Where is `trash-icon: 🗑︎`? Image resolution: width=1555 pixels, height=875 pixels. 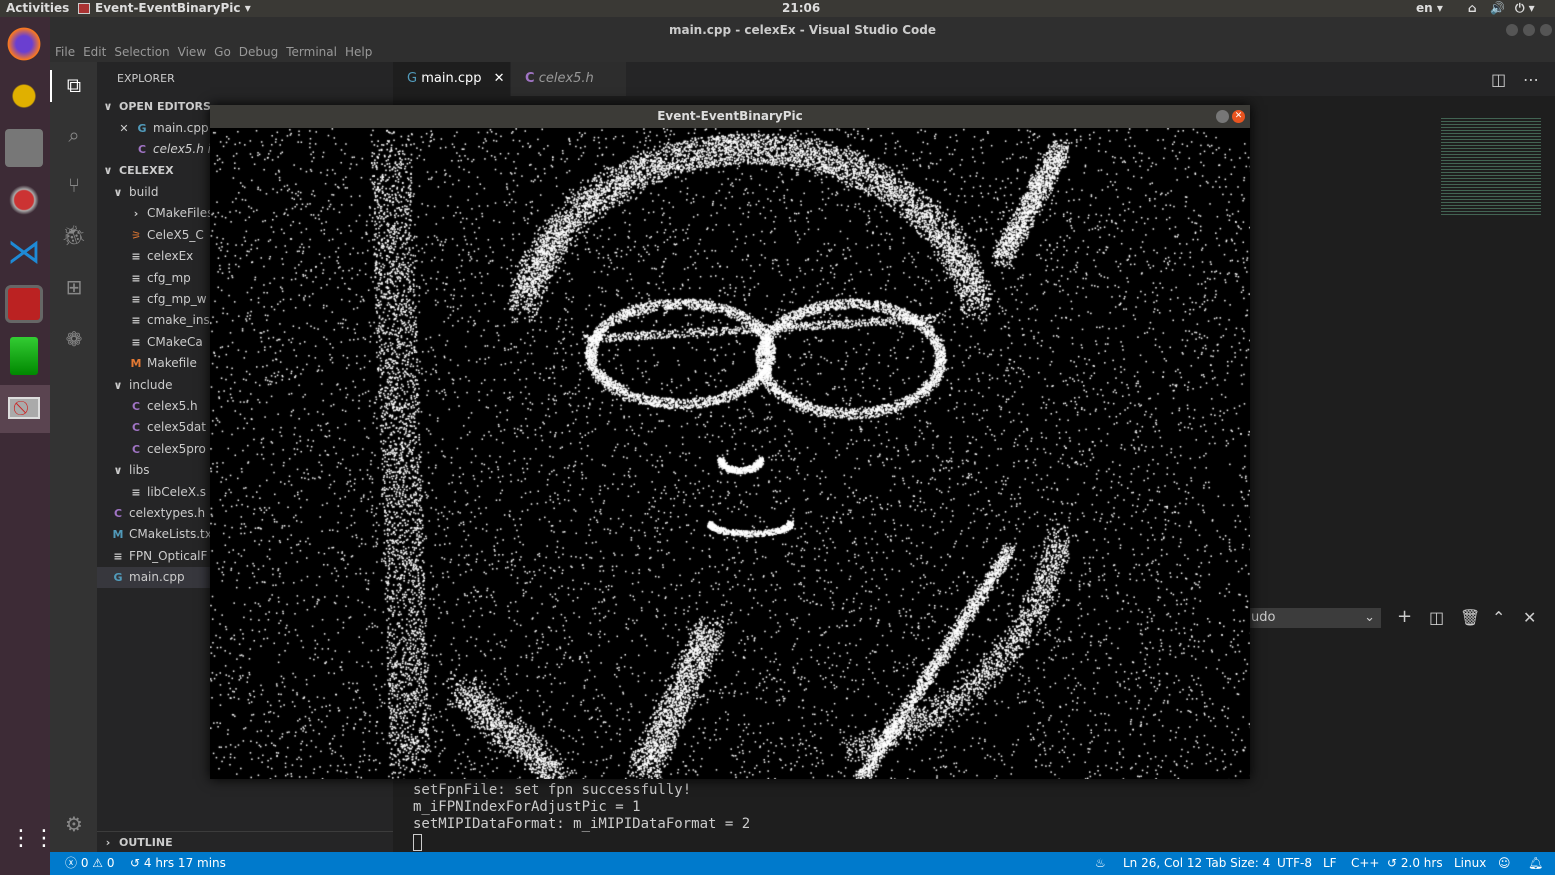
trash-icon: 🗑︎ is located at coordinates (1470, 617).